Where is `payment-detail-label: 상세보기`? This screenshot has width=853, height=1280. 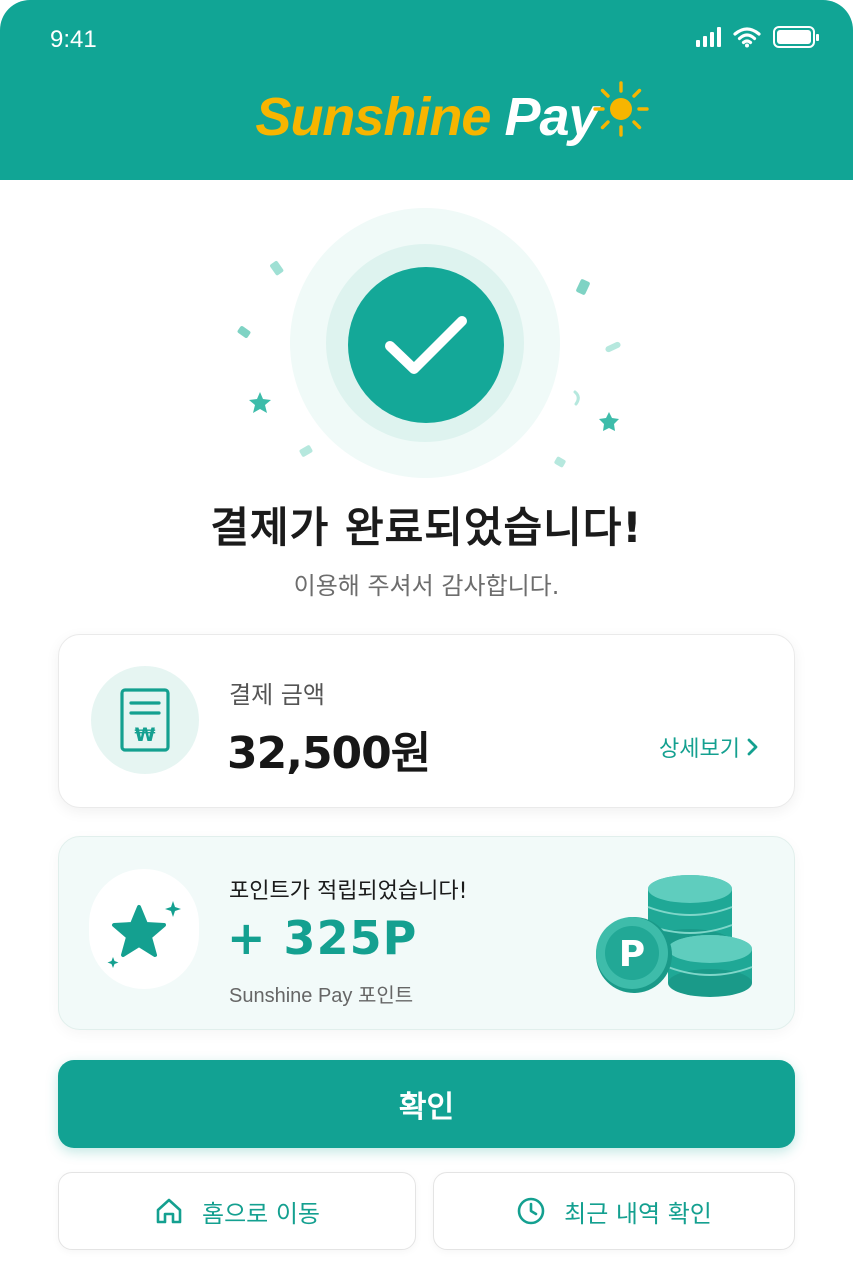
payment-detail-label: 상세보기 is located at coordinates (699, 749).